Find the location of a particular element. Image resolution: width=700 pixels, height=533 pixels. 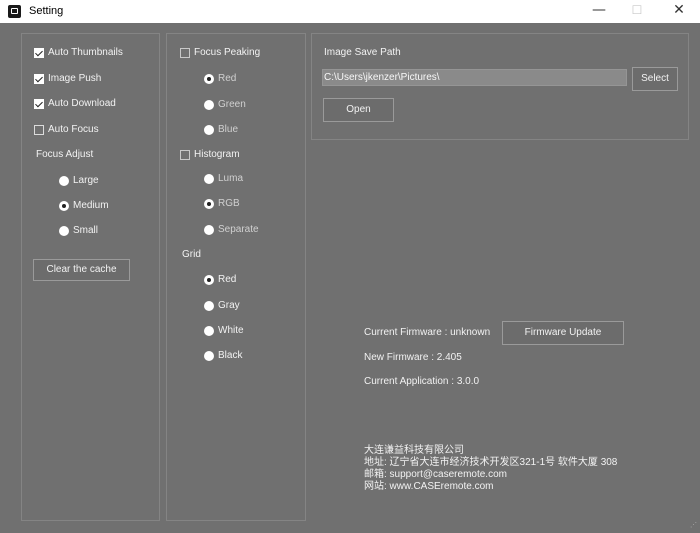

peaking-blue-label: Blue is located at coordinates (228, 129).